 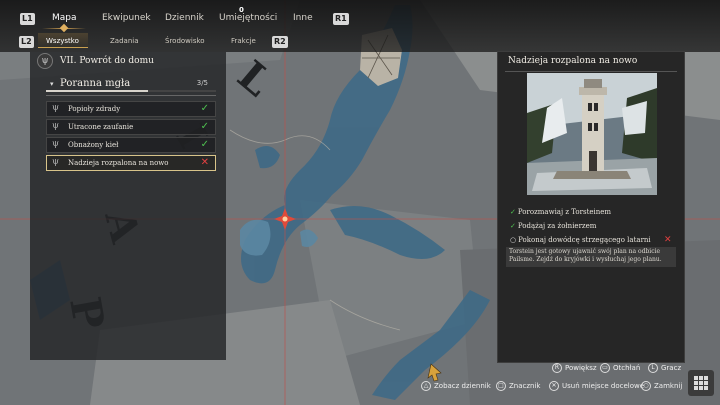 What do you see at coordinates (101, 127) in the screenshot?
I see `objective-label: Utracone zaufanie` at bounding box center [101, 127].